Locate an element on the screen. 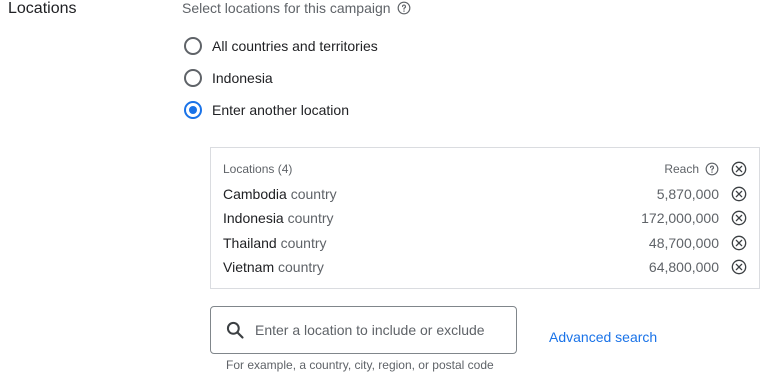 The image size is (768, 374). reach-header: Reach is located at coordinates (691, 169).